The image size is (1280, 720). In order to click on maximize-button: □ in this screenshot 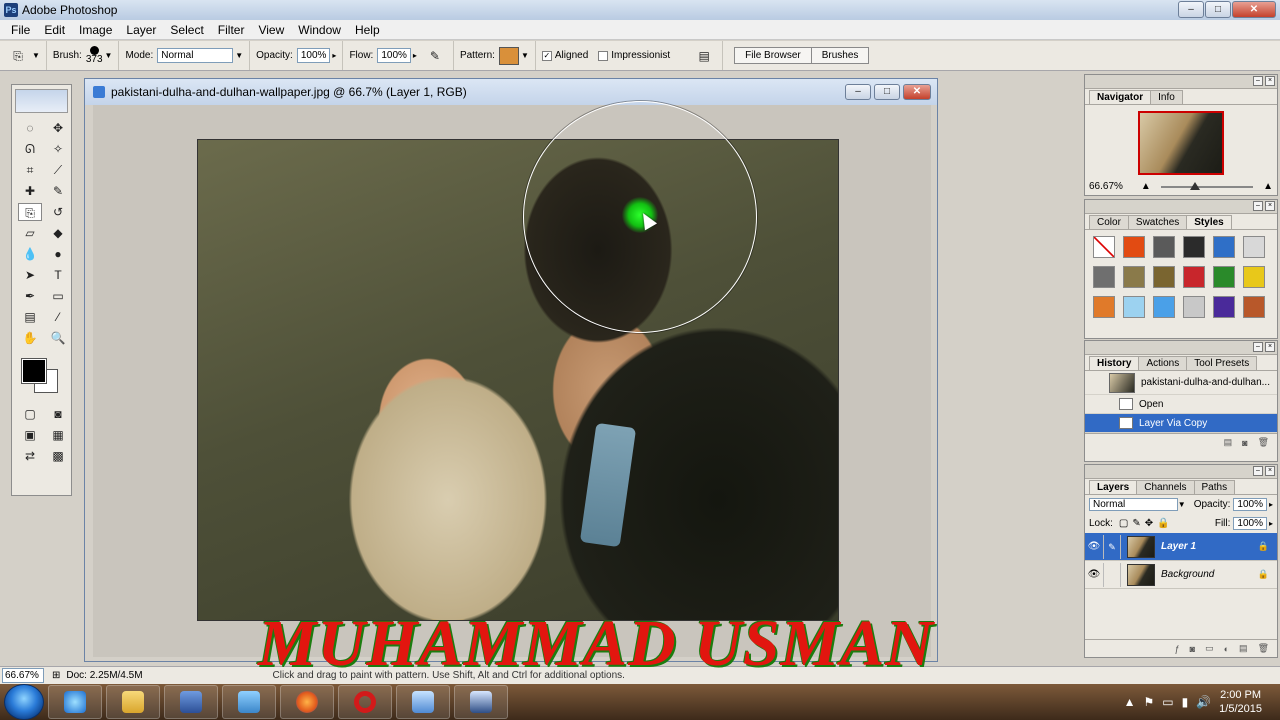, I will do `click(1218, 9)`.